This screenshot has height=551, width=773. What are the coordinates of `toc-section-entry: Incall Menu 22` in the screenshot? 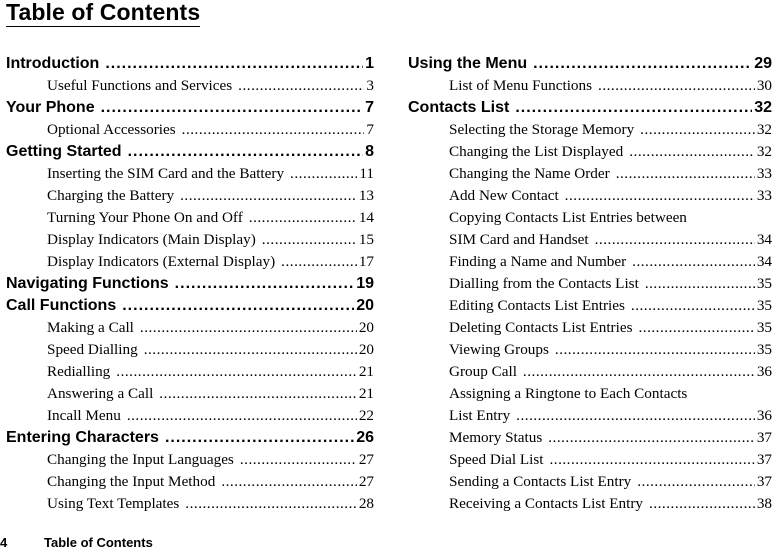 It's located at (190, 416).